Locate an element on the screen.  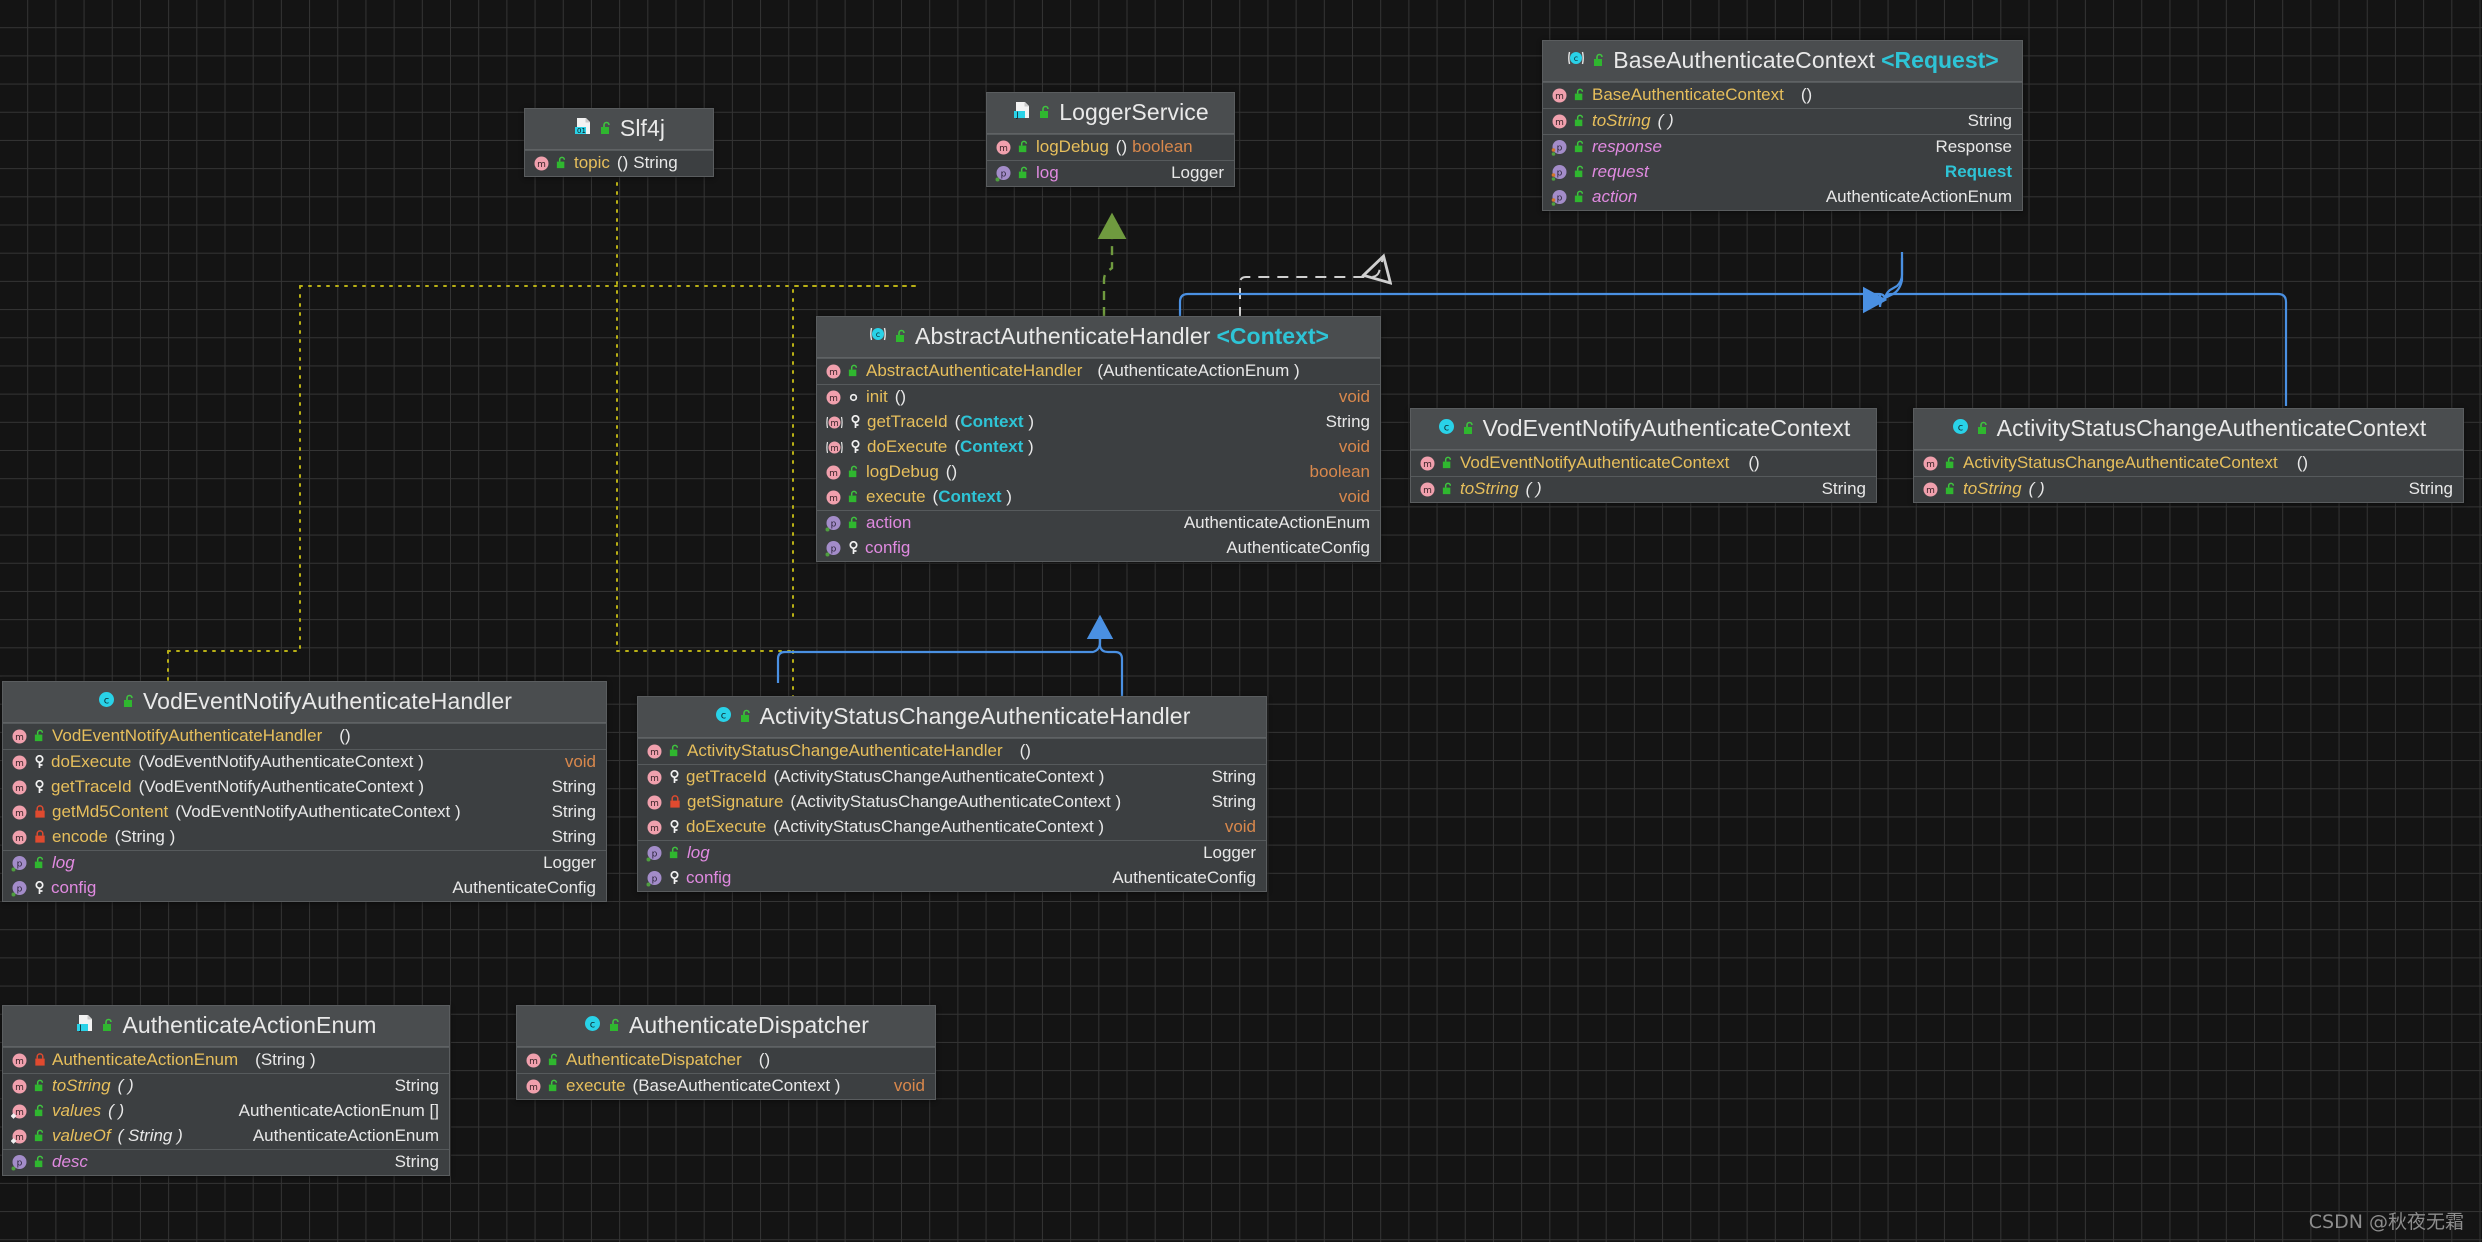
member-row: m execute (Context ) void is located at coordinates (1098, 497).